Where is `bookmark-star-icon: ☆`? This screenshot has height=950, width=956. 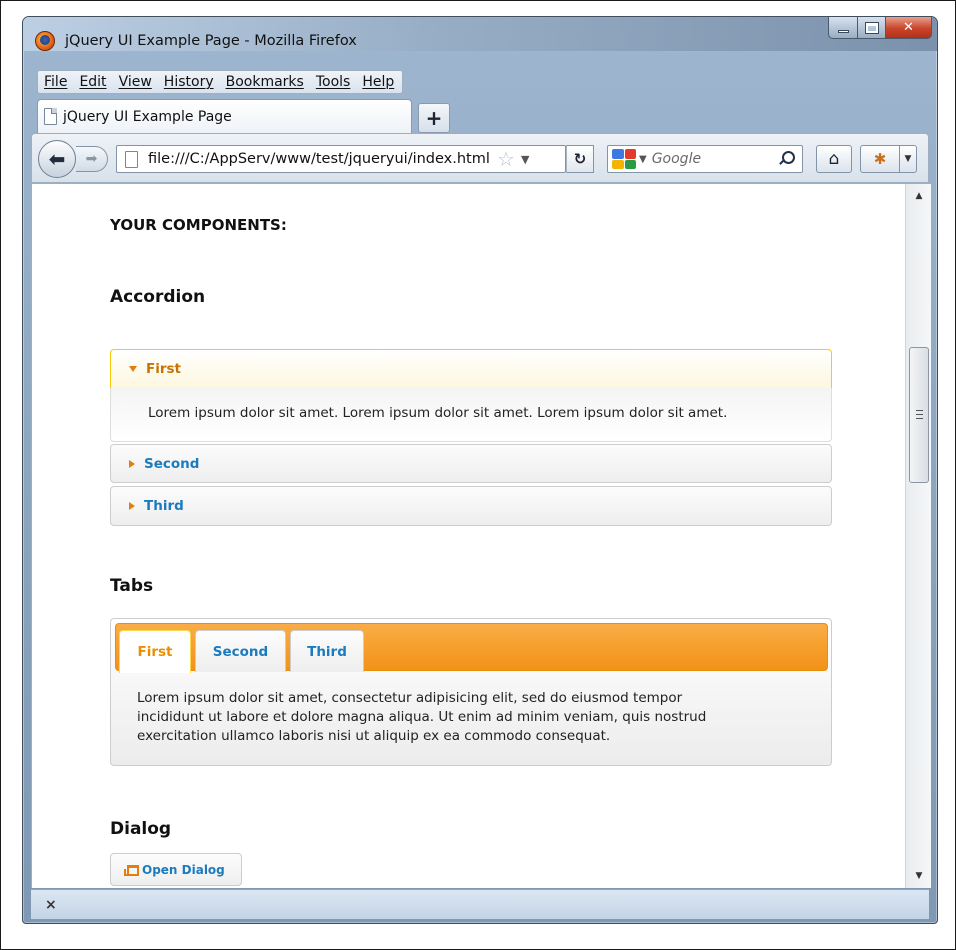 bookmark-star-icon: ☆ is located at coordinates (506, 159).